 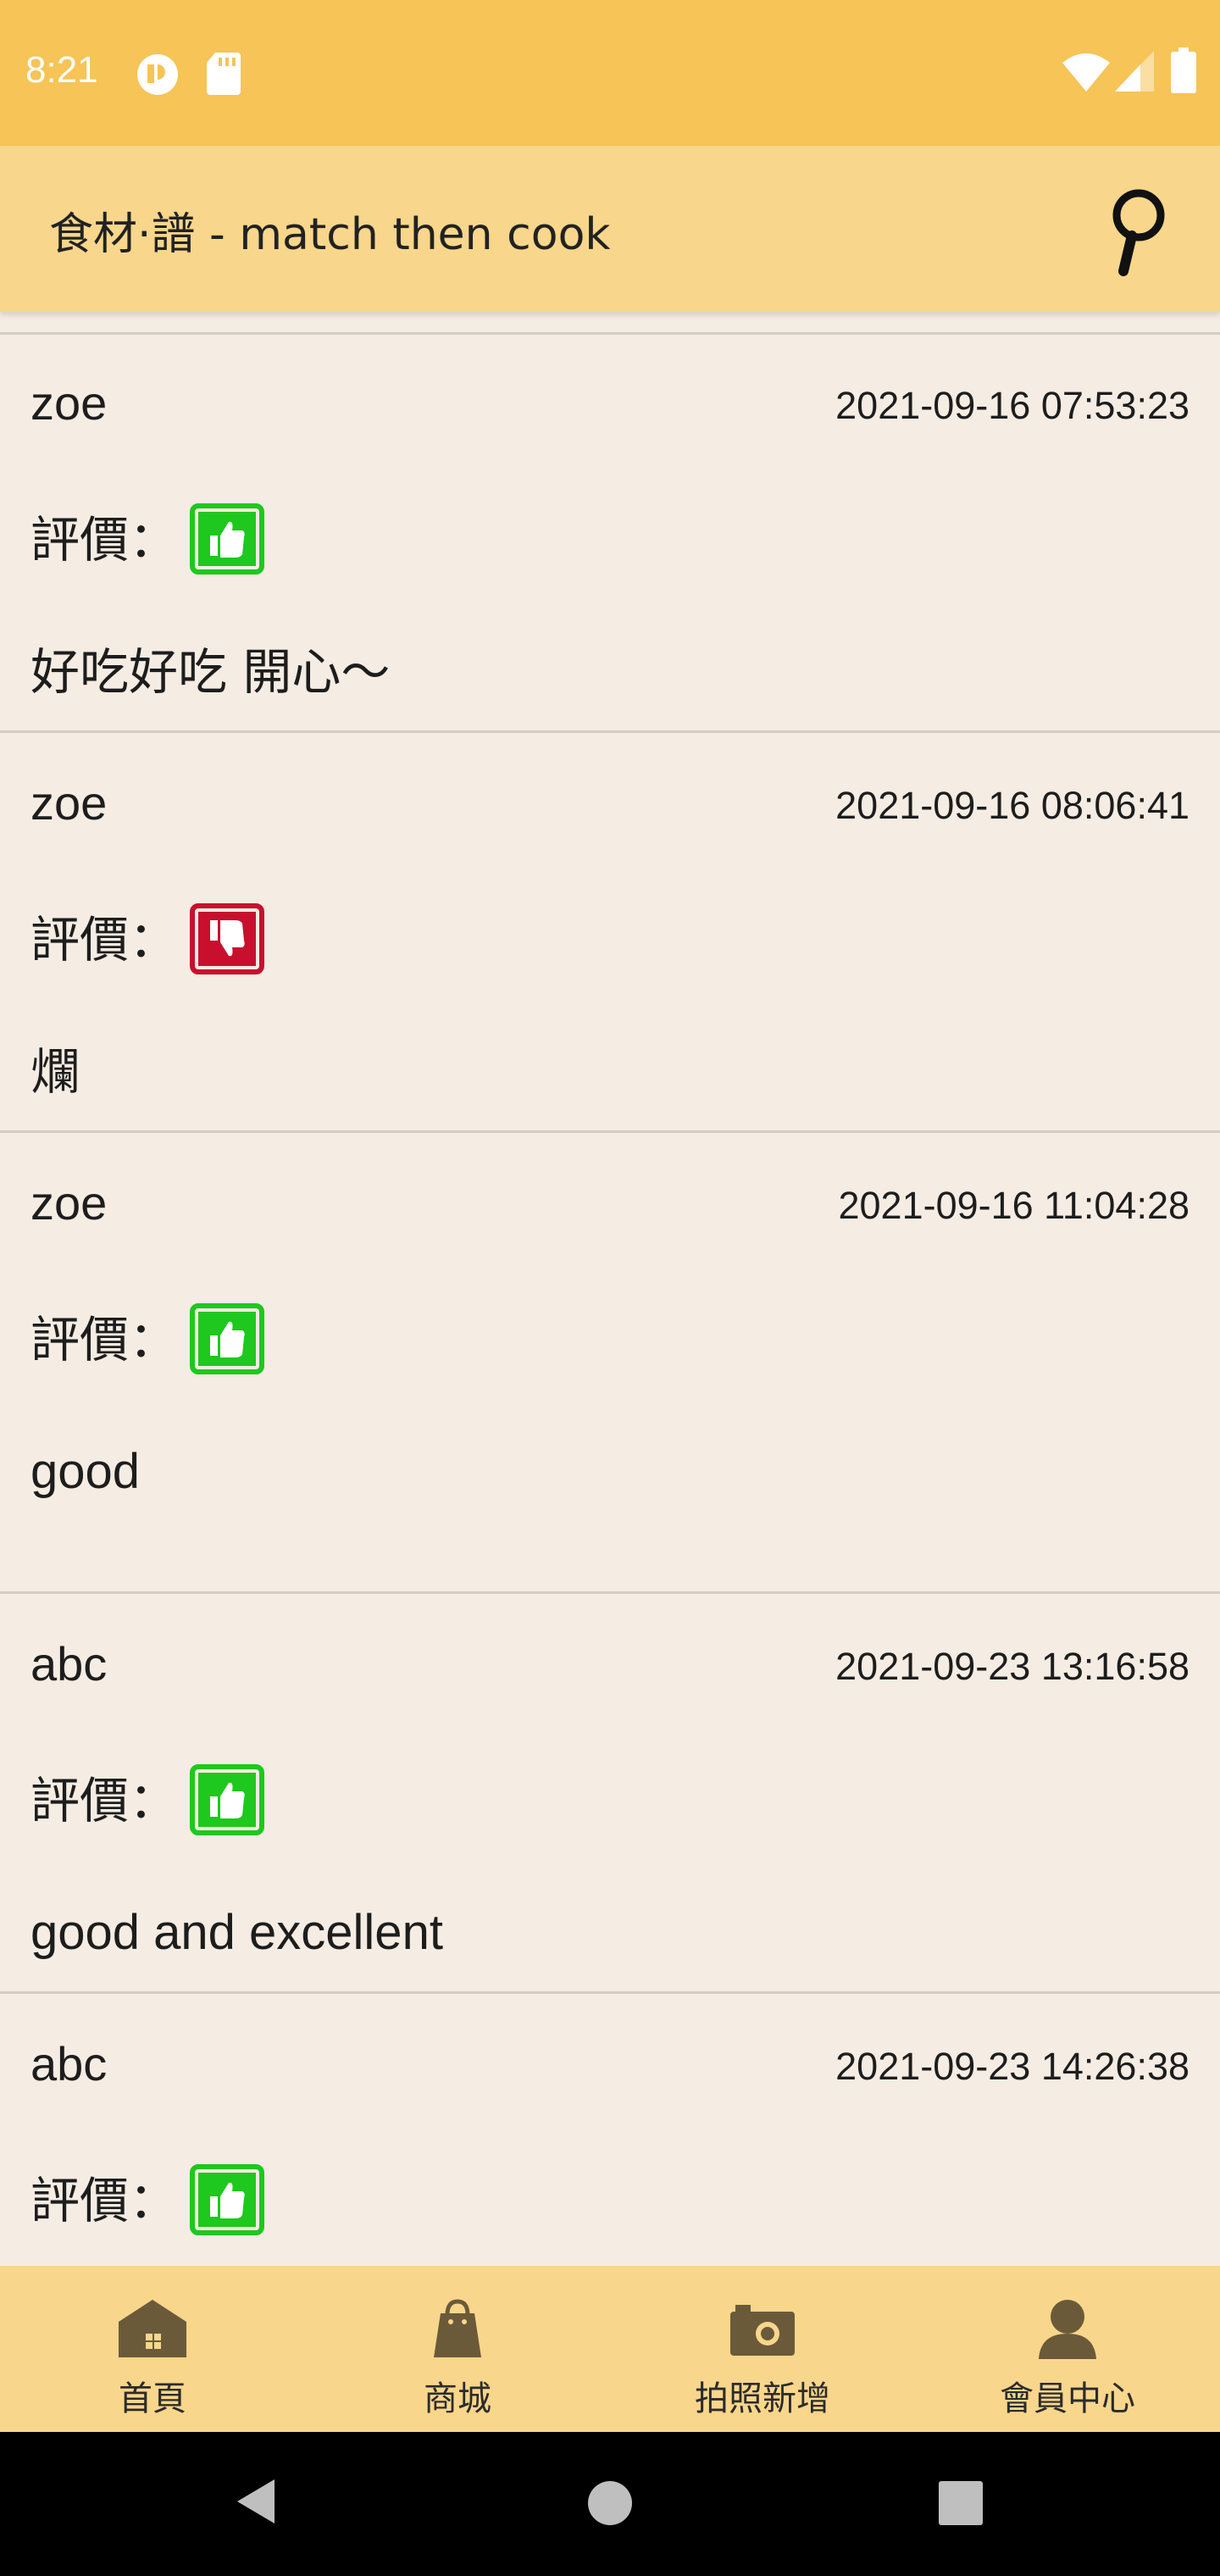 What do you see at coordinates (1012, 1666) in the screenshot?
I see `review-date: 2021-09-23 13:16:58` at bounding box center [1012, 1666].